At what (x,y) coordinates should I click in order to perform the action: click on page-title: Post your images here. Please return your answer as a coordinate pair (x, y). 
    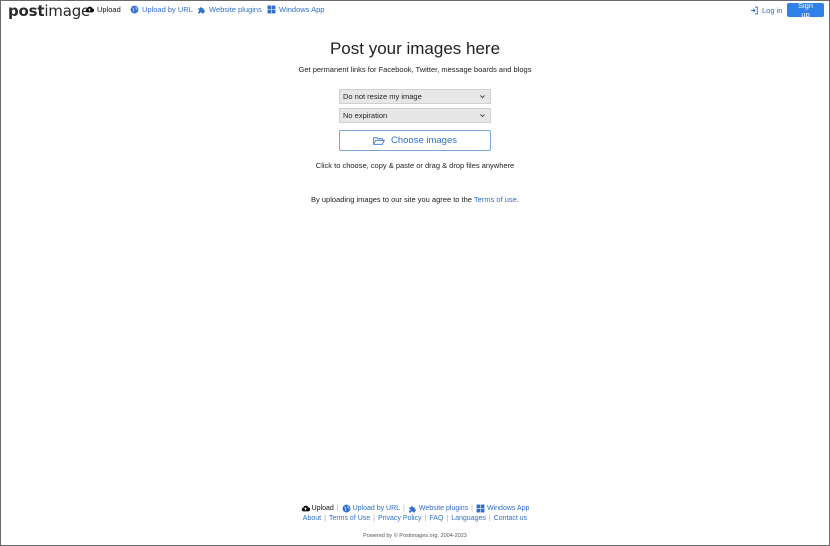
    Looking at the image, I should click on (415, 48).